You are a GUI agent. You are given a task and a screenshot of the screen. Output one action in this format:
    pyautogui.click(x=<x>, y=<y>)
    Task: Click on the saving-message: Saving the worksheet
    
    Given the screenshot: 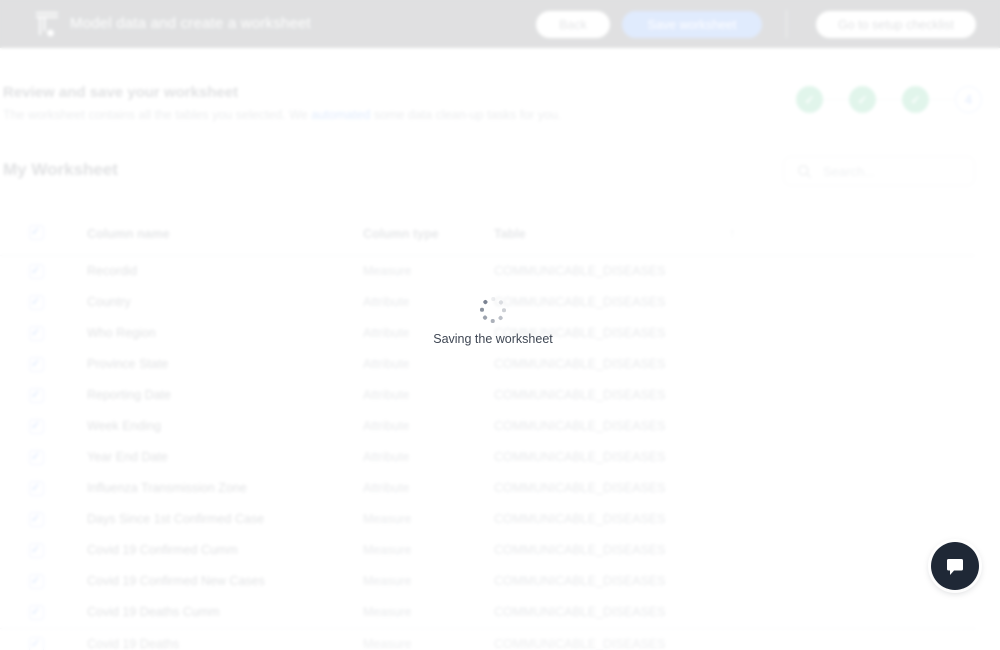 What is the action you would take?
    pyautogui.click(x=493, y=339)
    